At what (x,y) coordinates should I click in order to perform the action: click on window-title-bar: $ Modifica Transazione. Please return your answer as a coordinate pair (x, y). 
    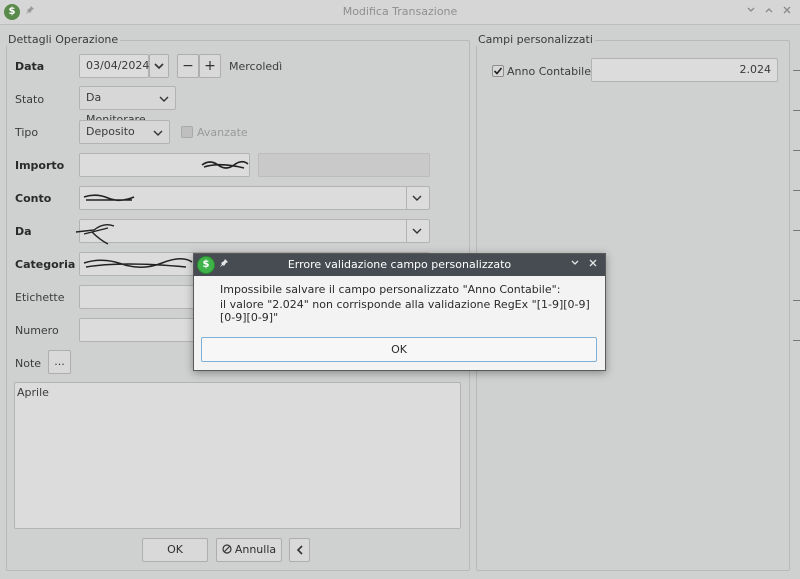
    Looking at the image, I should click on (400, 12).